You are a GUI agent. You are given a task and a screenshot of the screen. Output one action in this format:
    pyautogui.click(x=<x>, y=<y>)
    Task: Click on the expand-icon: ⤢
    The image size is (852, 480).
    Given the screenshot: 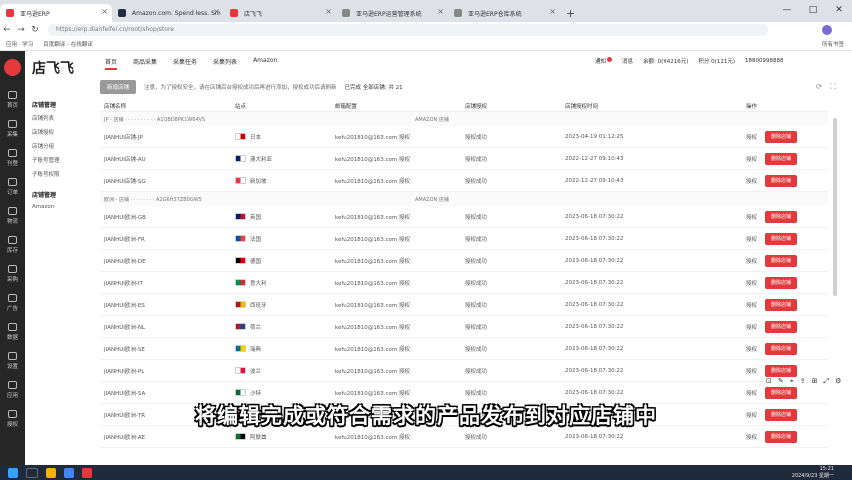 What is the action you would take?
    pyautogui.click(x=826, y=381)
    